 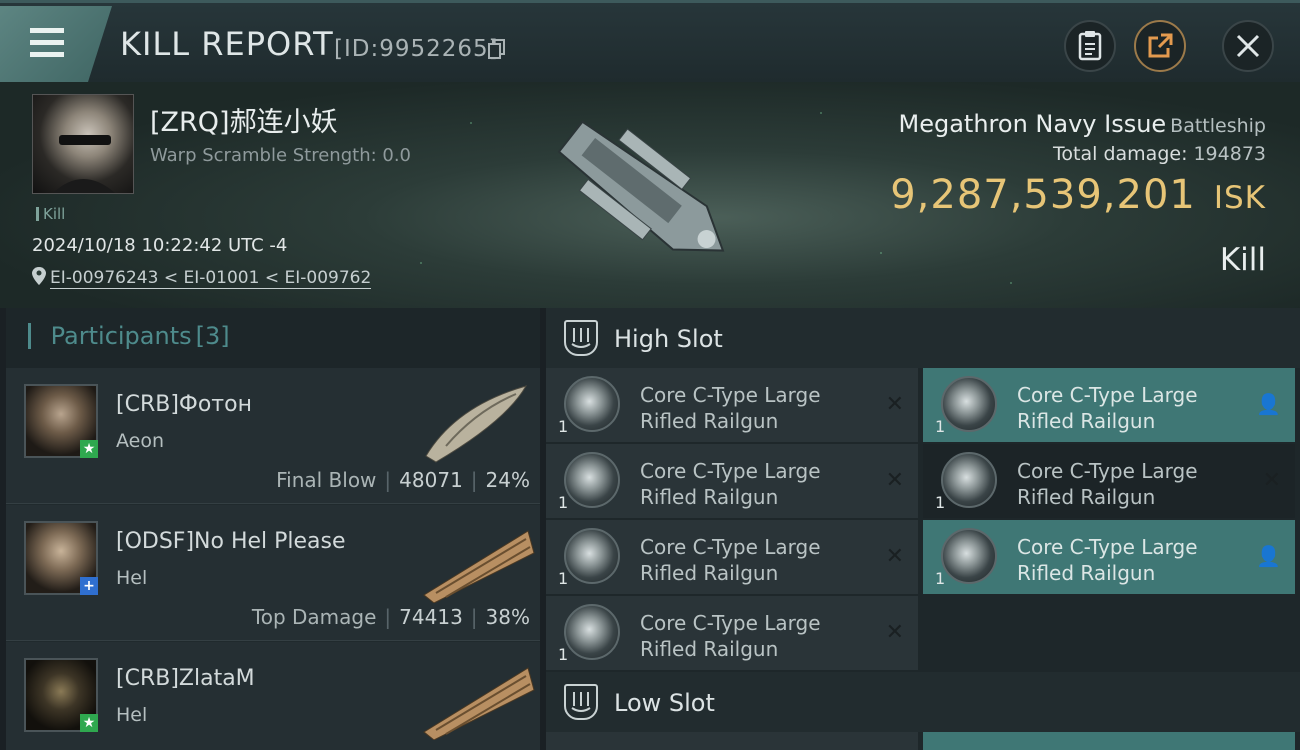 What do you see at coordinates (645, 196) in the screenshot?
I see `victim-ship-image` at bounding box center [645, 196].